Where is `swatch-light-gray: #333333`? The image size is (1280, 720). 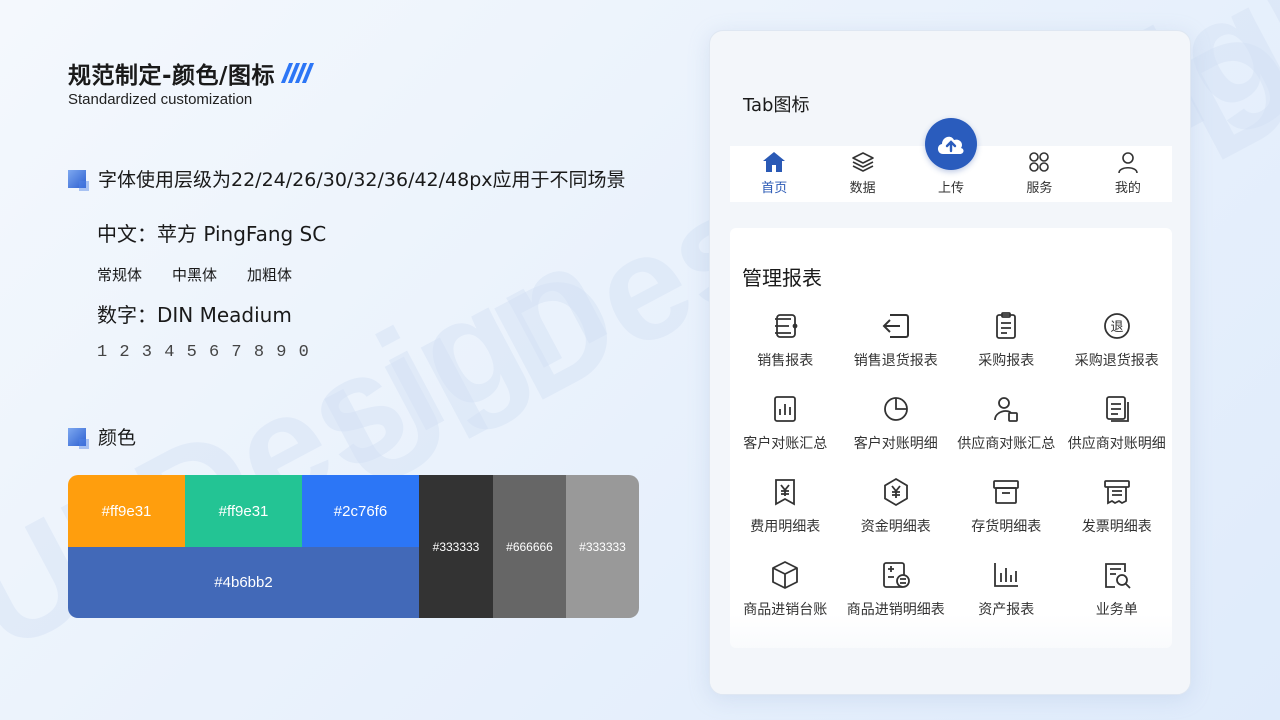 swatch-light-gray: #333333 is located at coordinates (602, 546).